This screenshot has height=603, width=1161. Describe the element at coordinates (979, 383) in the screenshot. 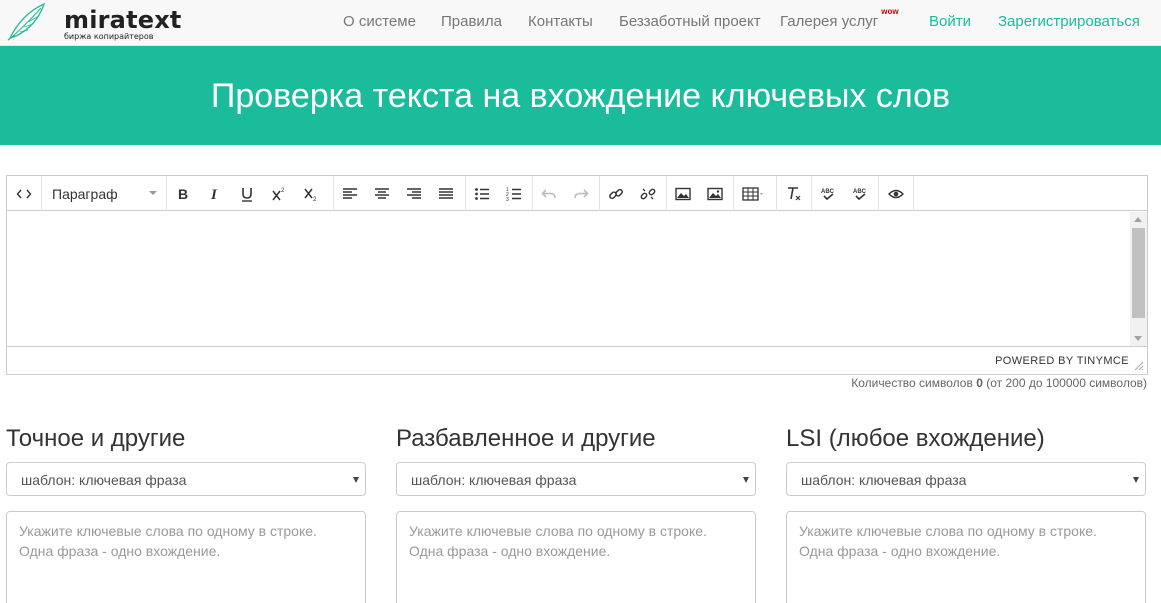

I see `counter-value: 0` at that location.